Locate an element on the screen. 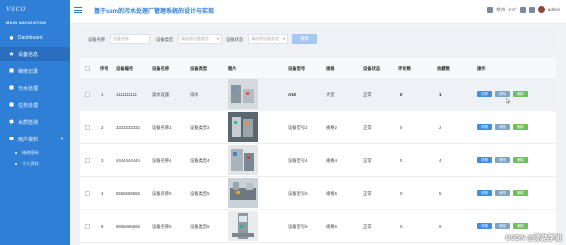 This screenshot has width=566, height=245. home-icon is located at coordinates (11, 37).